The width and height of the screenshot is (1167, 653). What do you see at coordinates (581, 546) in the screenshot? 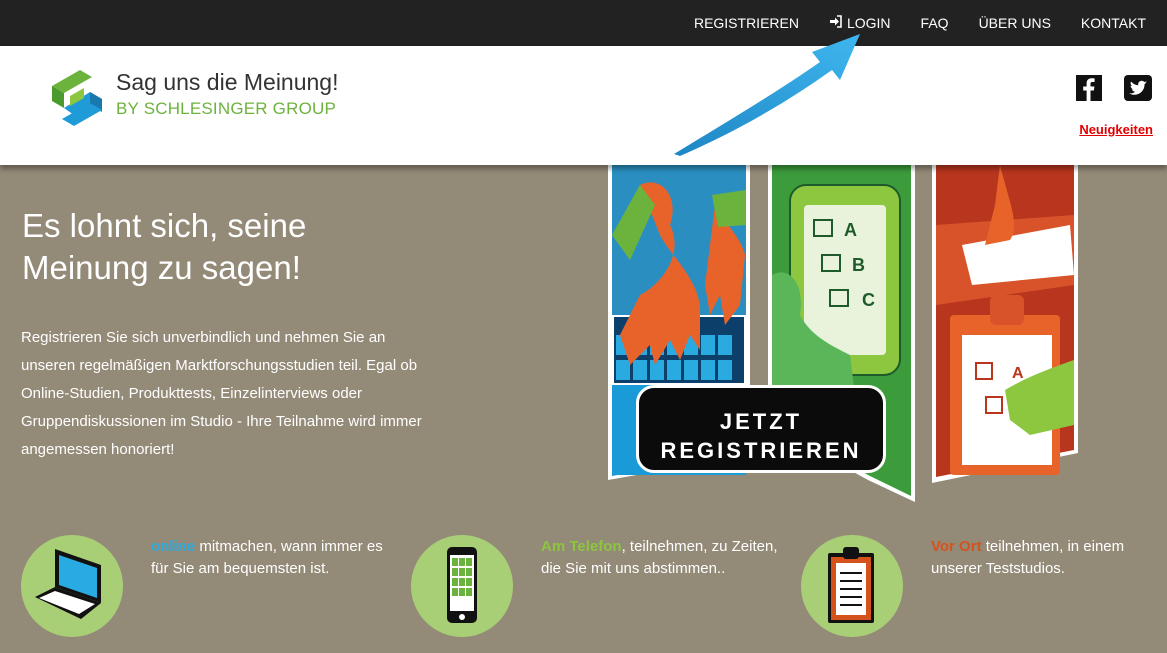
I see `feature-phone-highlight: Am Telefon` at bounding box center [581, 546].